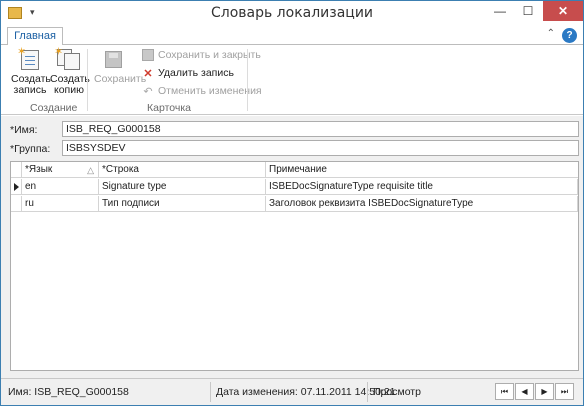  Describe the element at coordinates (551, 33) in the screenshot. I see `collapse-ribbon-icon: ⌃` at that location.